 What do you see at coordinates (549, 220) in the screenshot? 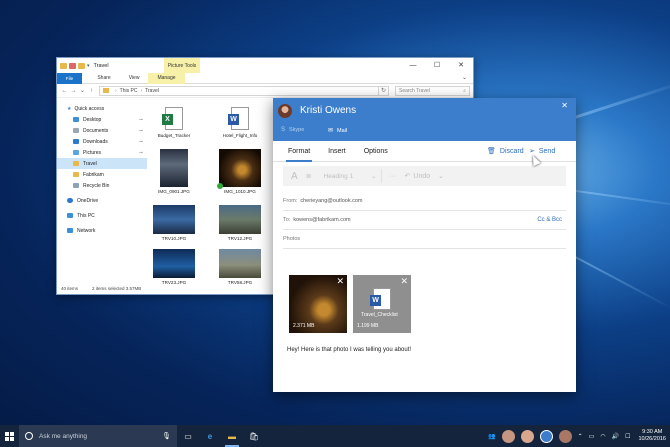
I see `cc-bcc-link: Cc & Bcc` at bounding box center [549, 220].